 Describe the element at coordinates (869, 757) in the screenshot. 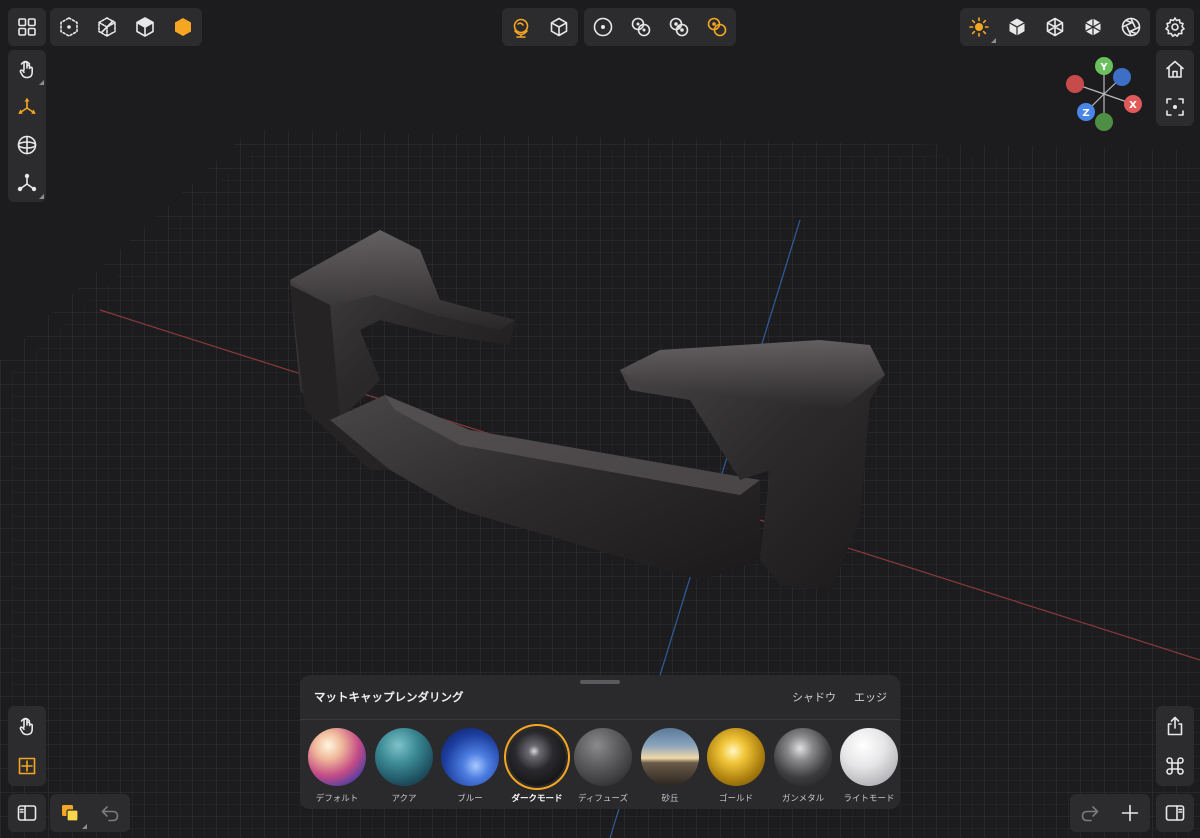

I see `matcap-light-mode-sphere` at that location.